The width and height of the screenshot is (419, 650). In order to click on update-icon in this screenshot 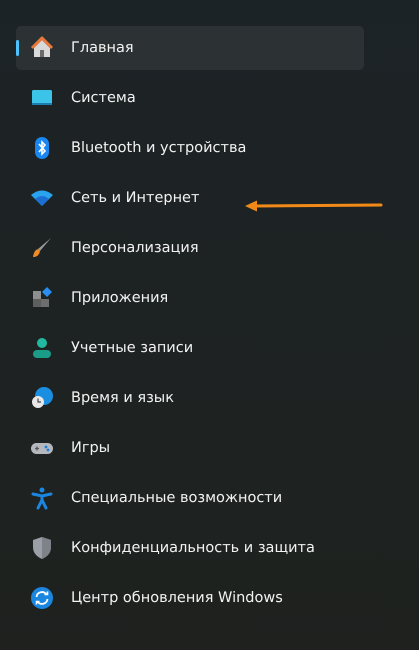, I will do `click(42, 598)`.